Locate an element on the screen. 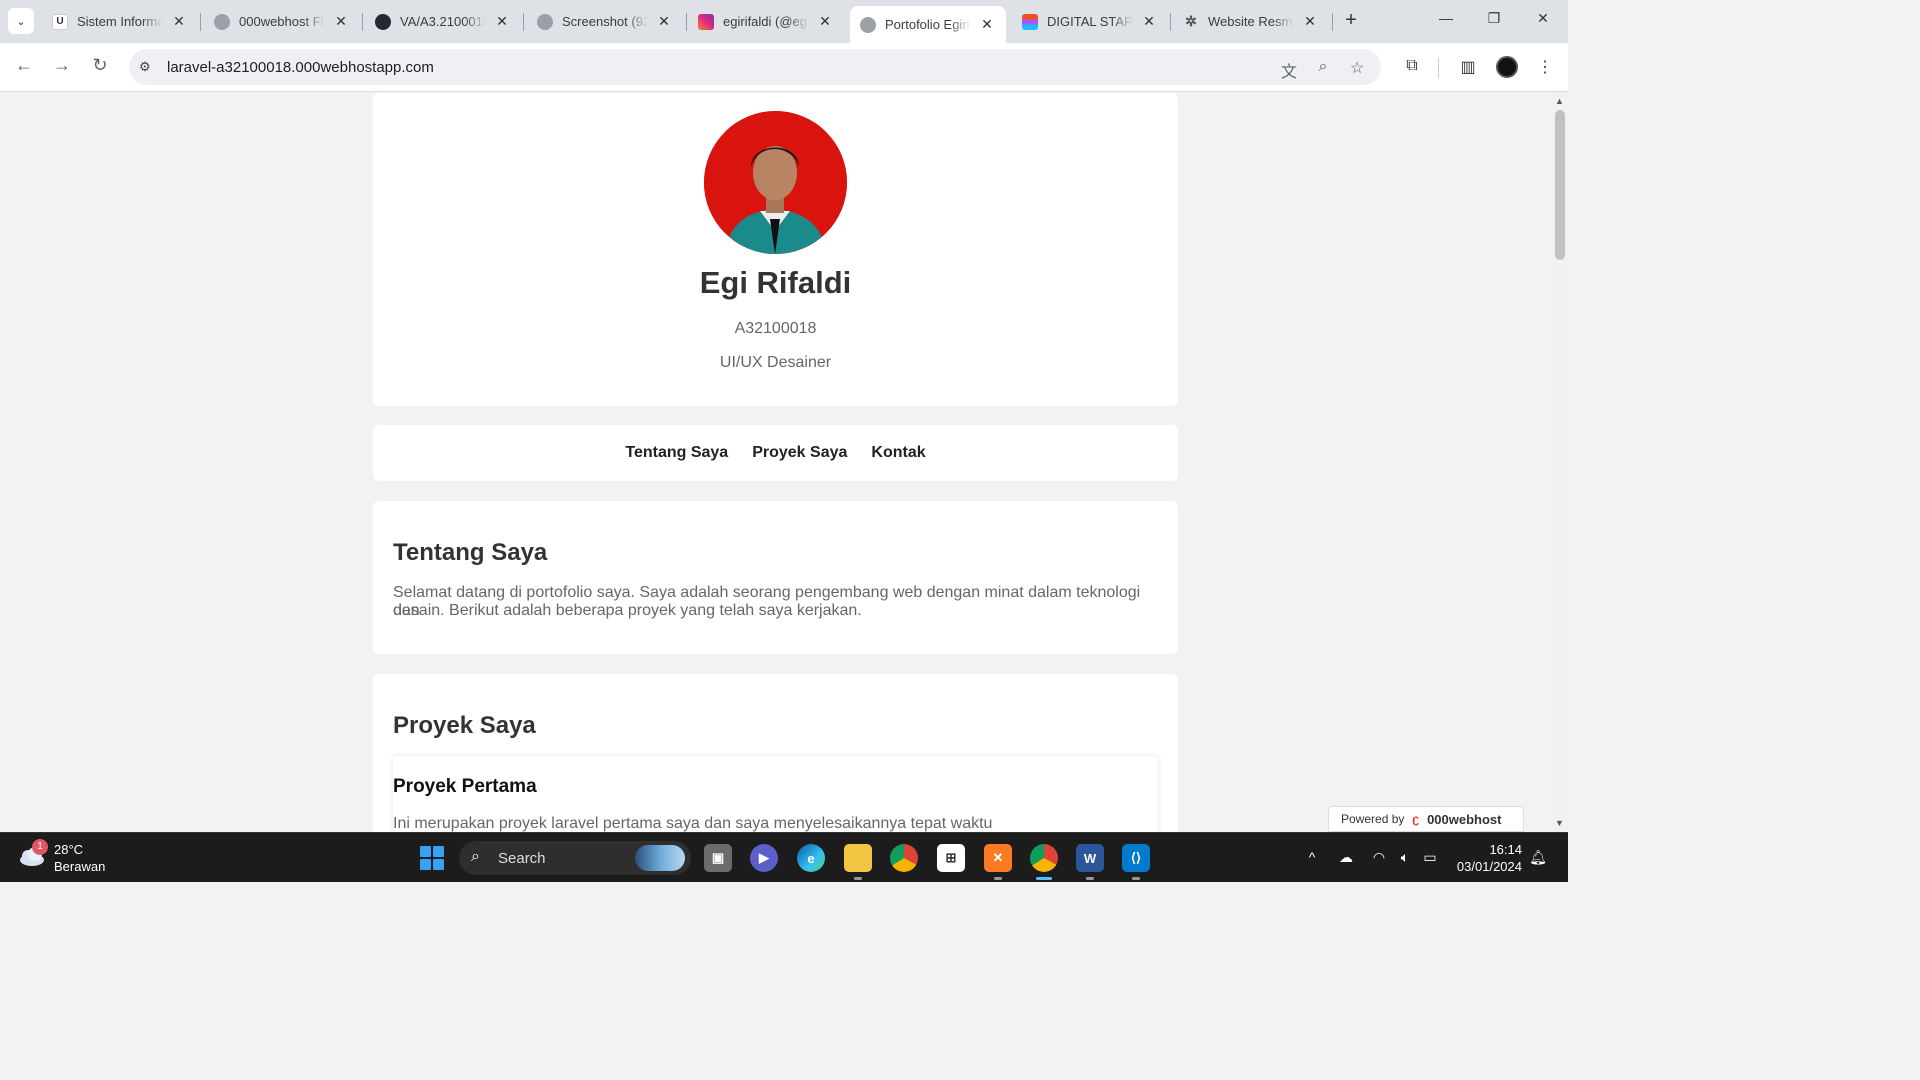 This screenshot has height=1080, width=1920. tab-title: Portofolio Egiri is located at coordinates (927, 24).